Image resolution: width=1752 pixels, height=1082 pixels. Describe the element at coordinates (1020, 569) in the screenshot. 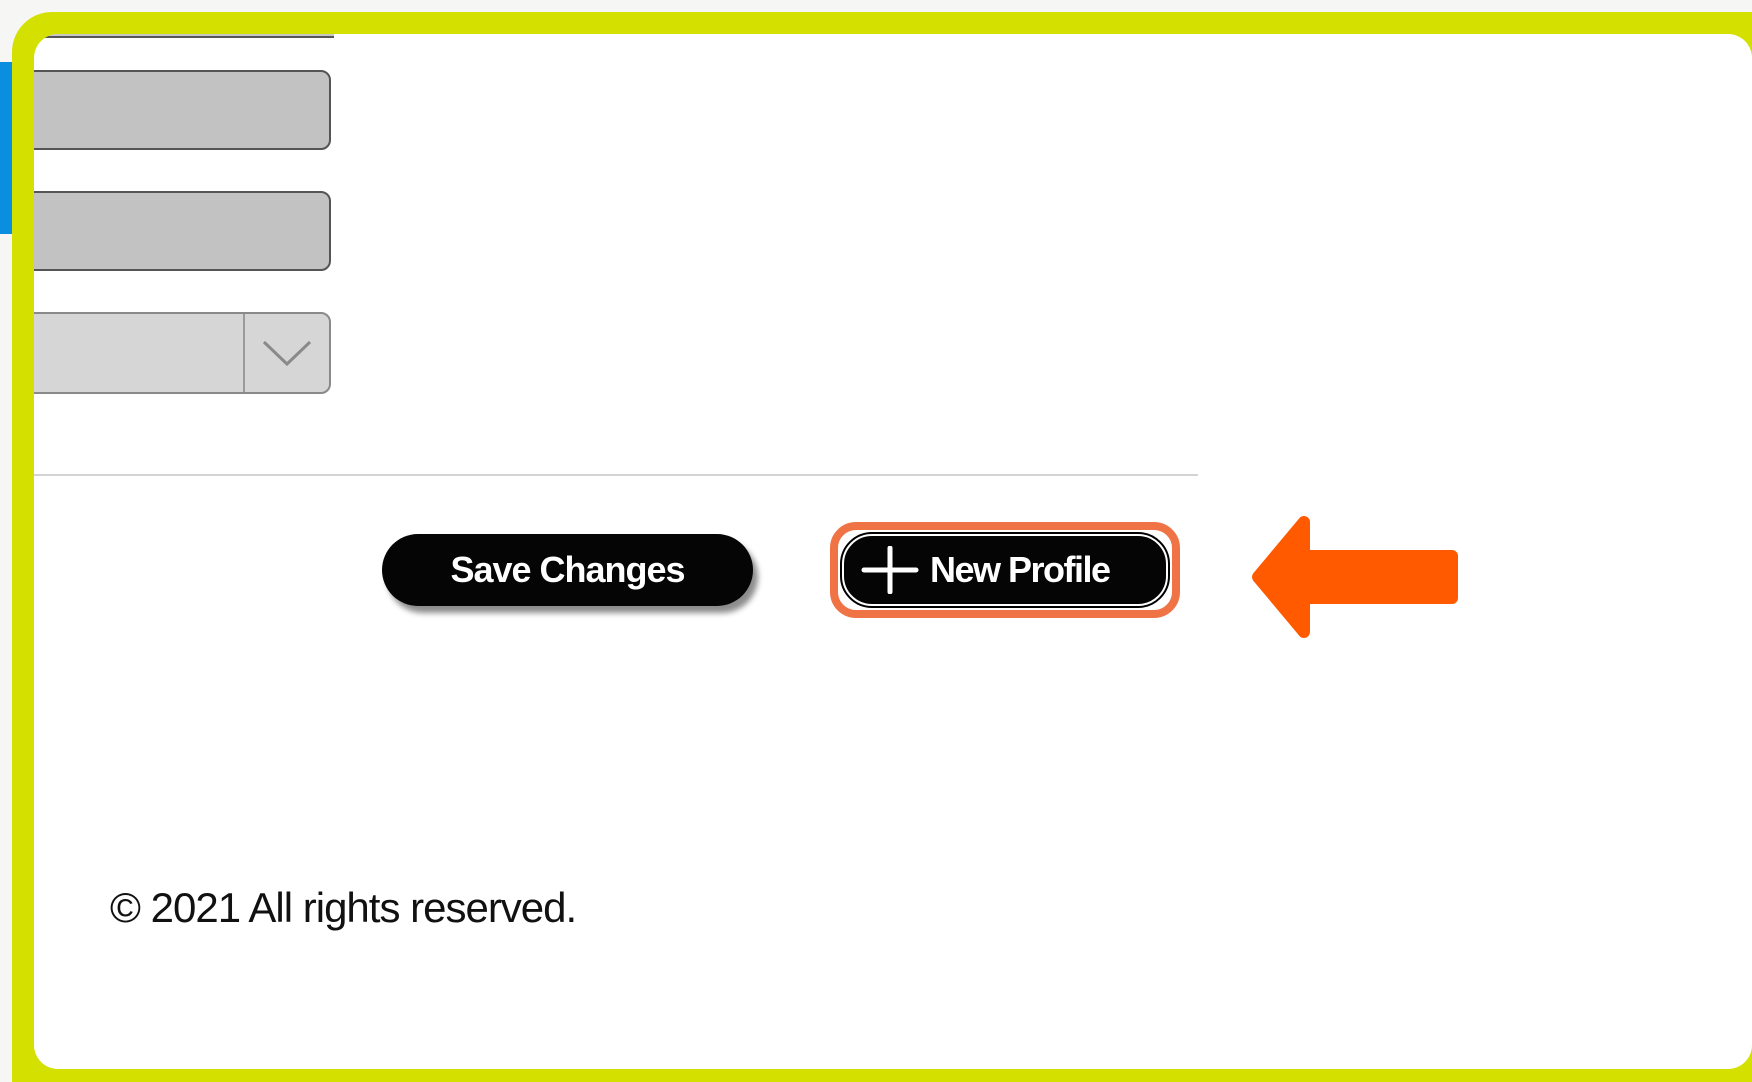

I see `new-profile-label: New Profile` at that location.